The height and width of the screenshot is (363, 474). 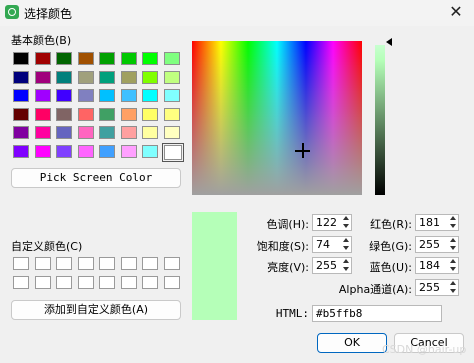 What do you see at coordinates (429, 265) in the screenshot?
I see `blue-value: 184` at bounding box center [429, 265].